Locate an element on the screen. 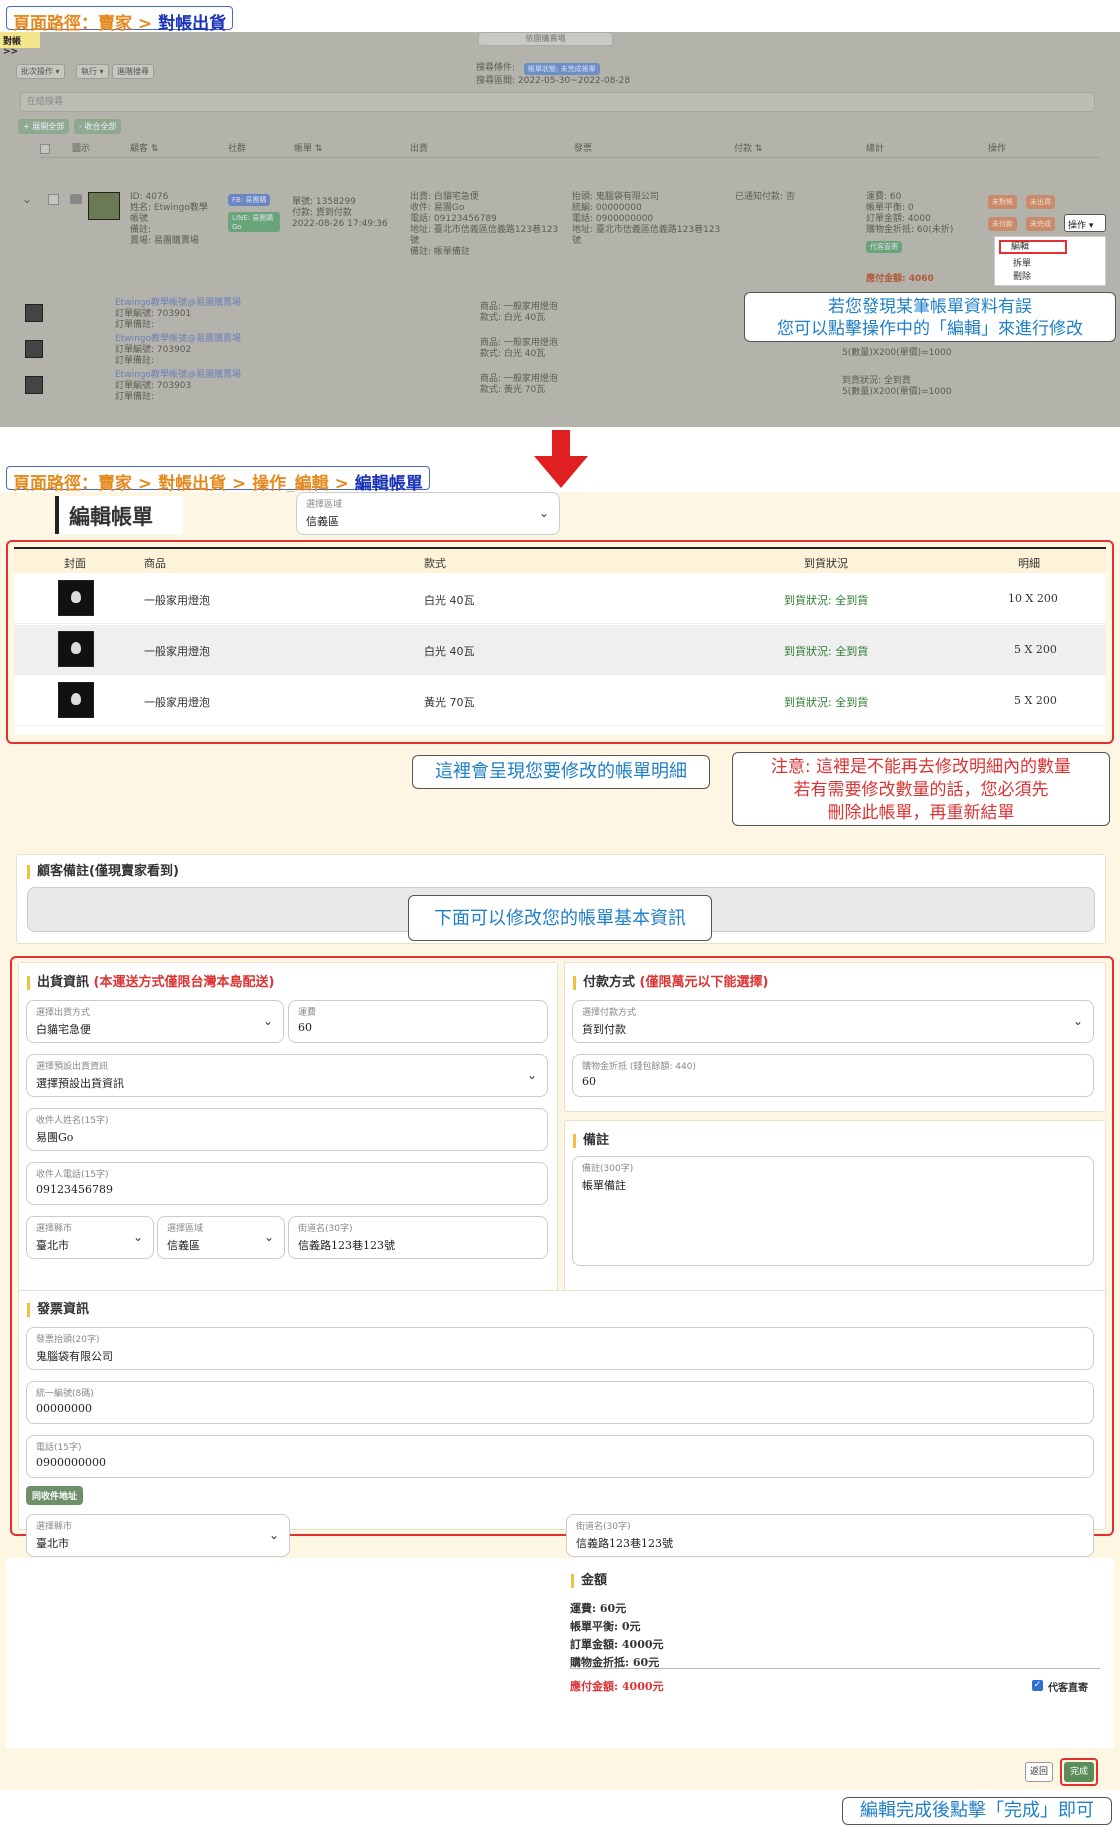  back-button: 返回 is located at coordinates (1039, 1772).